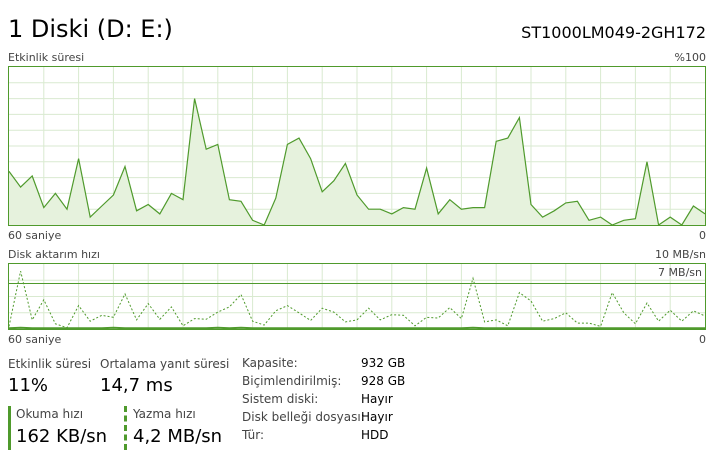 The width and height of the screenshot is (714, 458). What do you see at coordinates (178, 436) in the screenshot?
I see `write-stat-value: 4,2 MB/sn` at bounding box center [178, 436].